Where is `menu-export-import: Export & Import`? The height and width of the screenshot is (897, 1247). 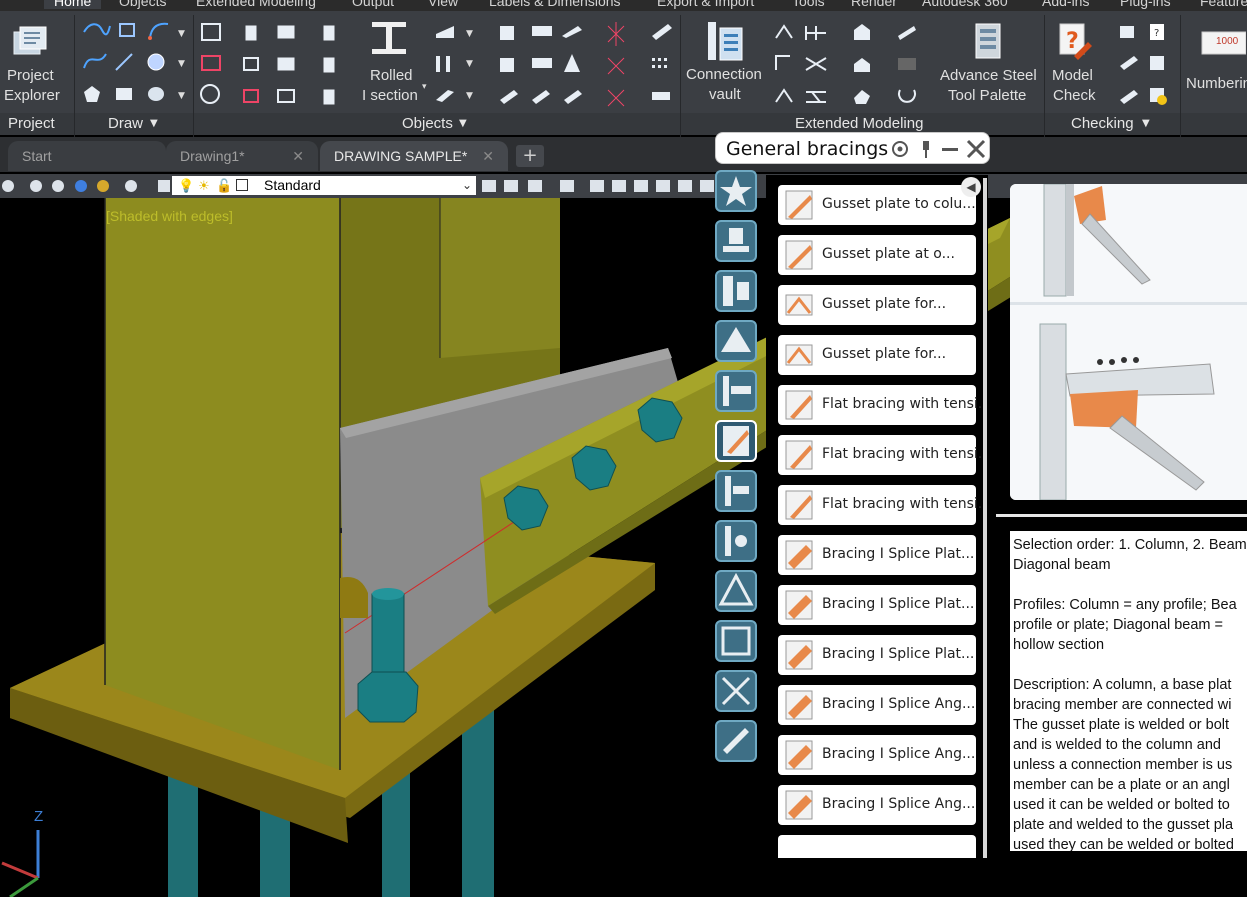
menu-export-import: Export & Import is located at coordinates (705, 4).